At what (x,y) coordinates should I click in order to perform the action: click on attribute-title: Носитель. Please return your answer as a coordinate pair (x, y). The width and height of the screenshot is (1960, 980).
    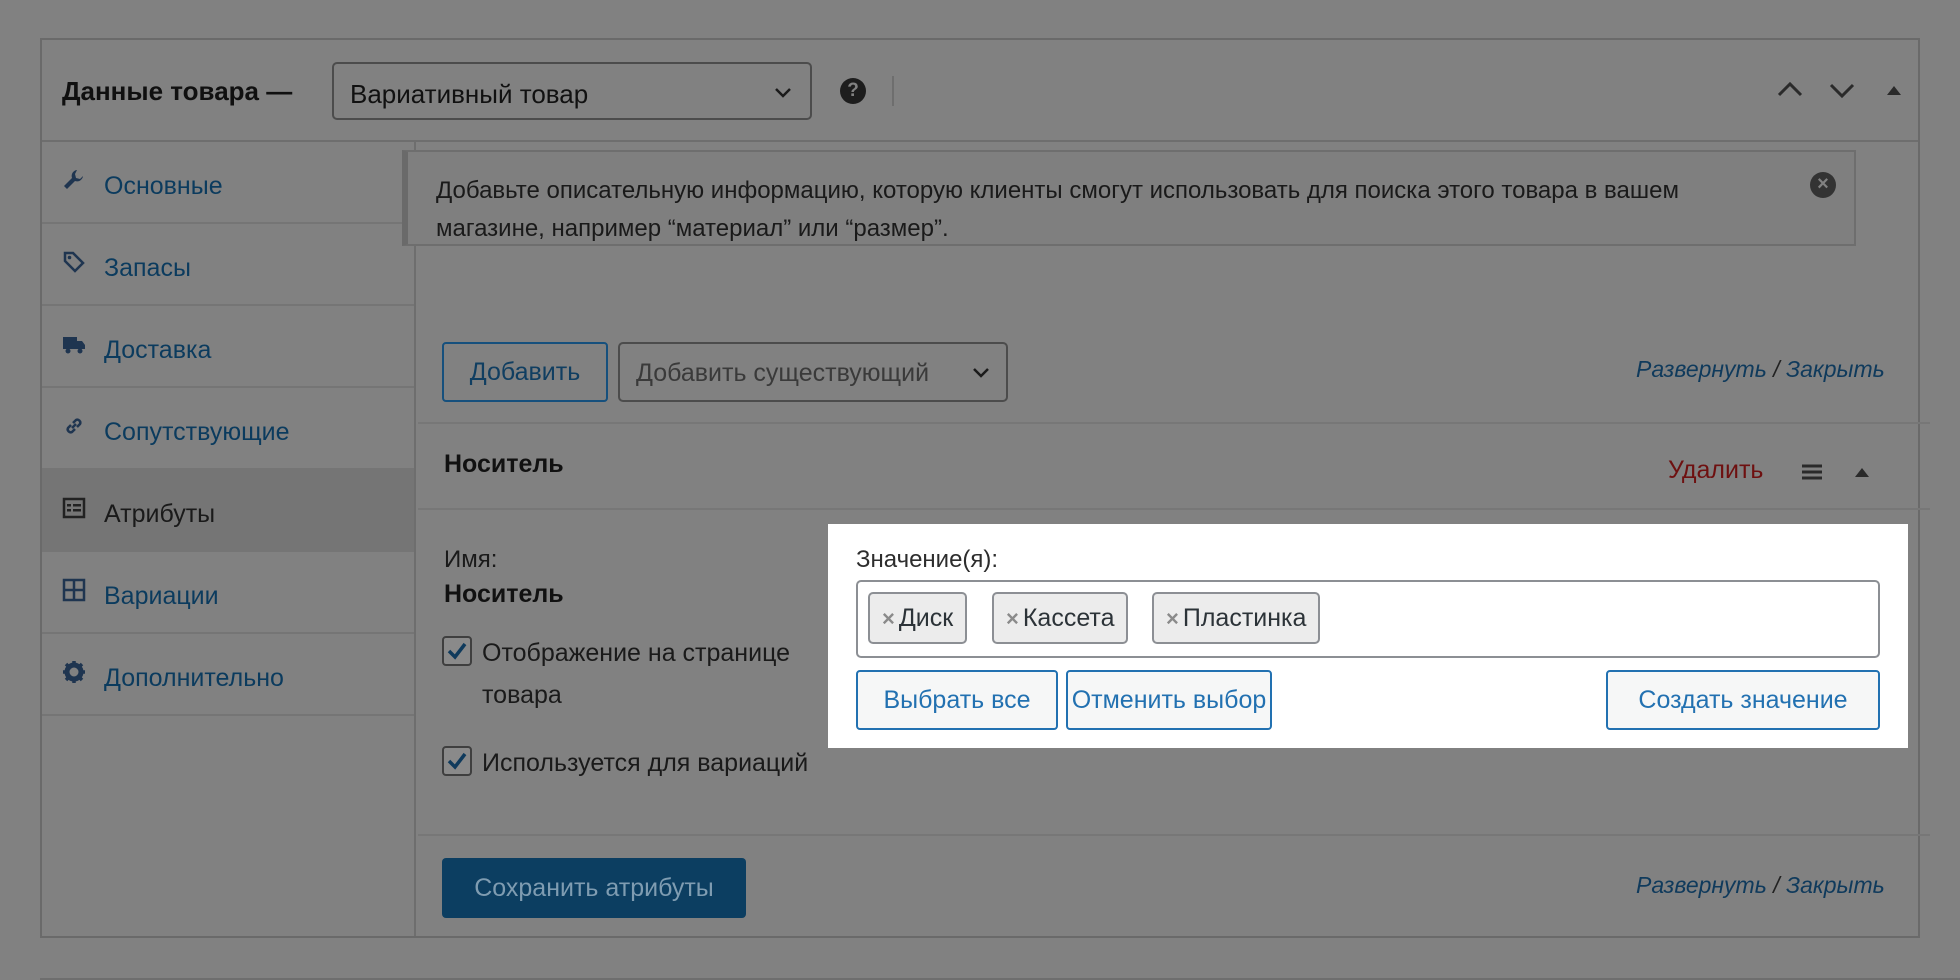
    Looking at the image, I should click on (504, 464).